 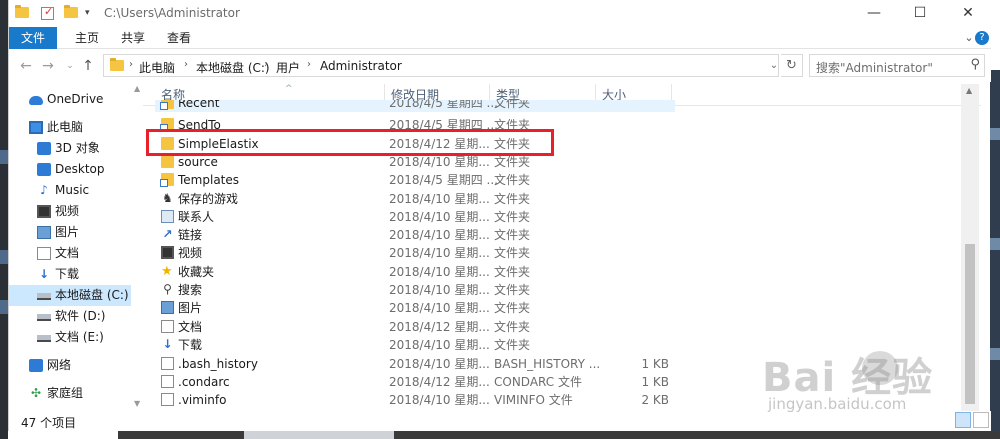 I want to click on file-name: 链接, so click(x=190, y=235).